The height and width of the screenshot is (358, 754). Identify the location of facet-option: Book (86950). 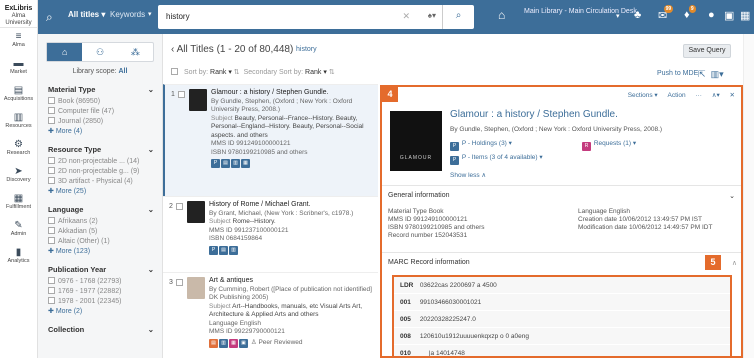
(101, 101).